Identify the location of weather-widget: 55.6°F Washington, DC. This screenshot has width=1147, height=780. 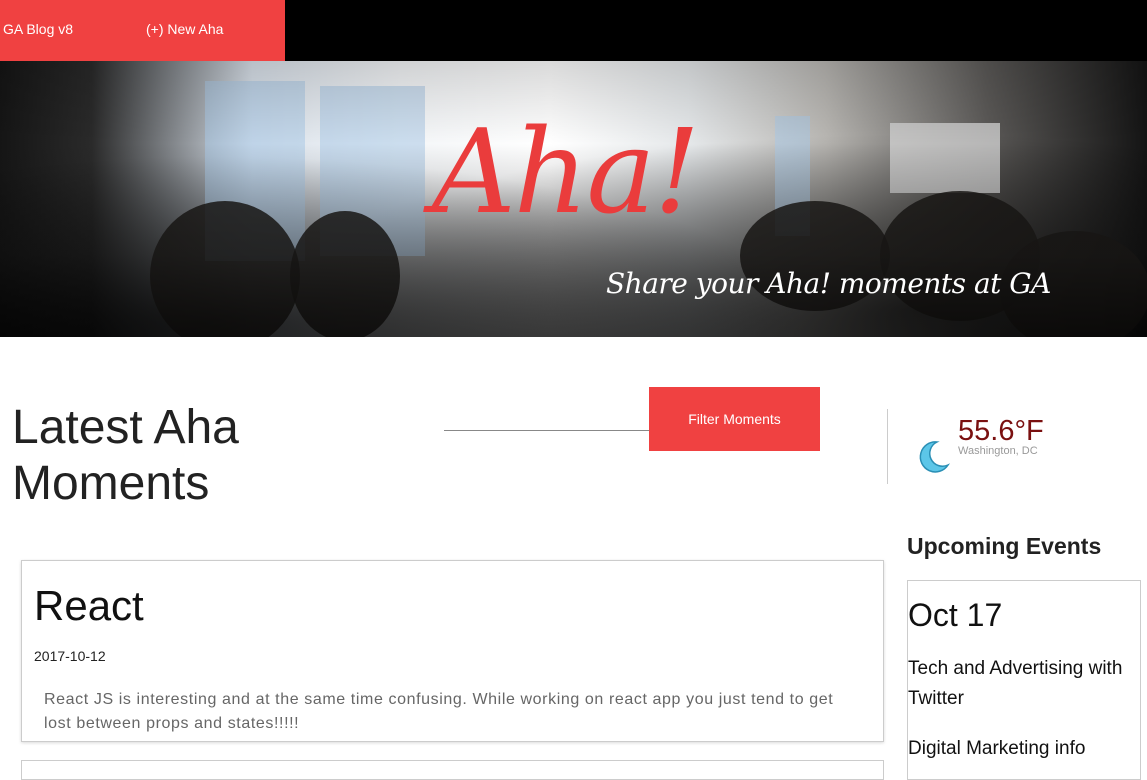
(977, 446).